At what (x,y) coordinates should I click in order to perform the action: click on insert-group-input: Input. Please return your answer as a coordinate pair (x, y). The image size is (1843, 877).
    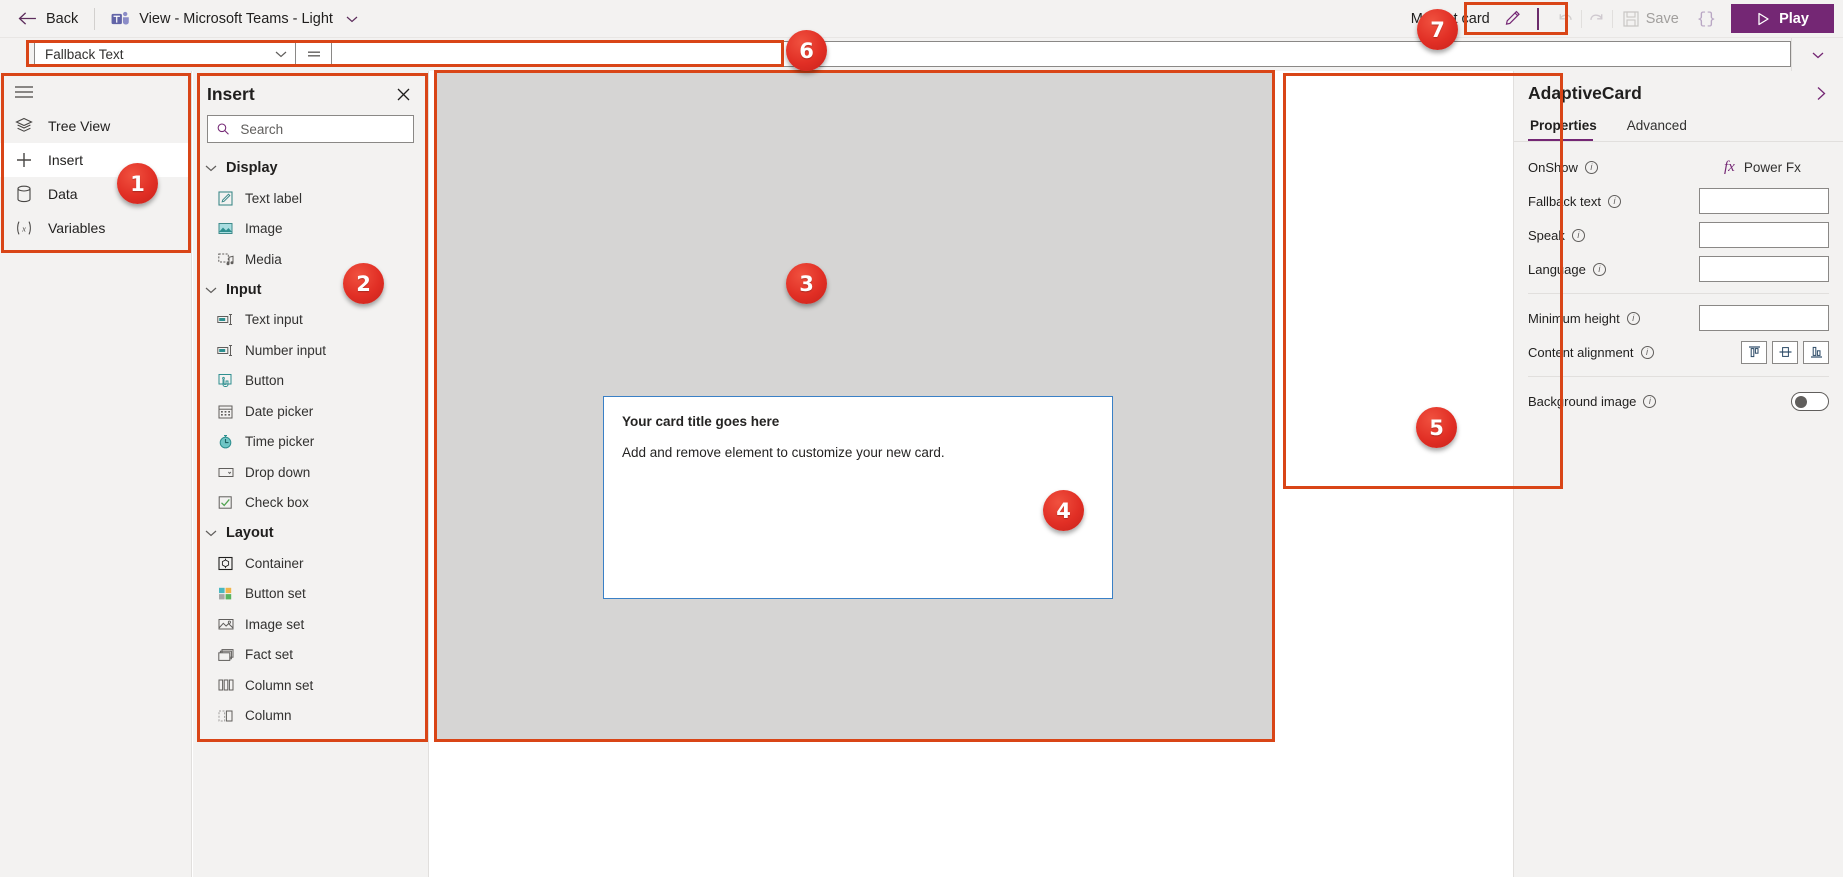
    Looking at the image, I should click on (310, 290).